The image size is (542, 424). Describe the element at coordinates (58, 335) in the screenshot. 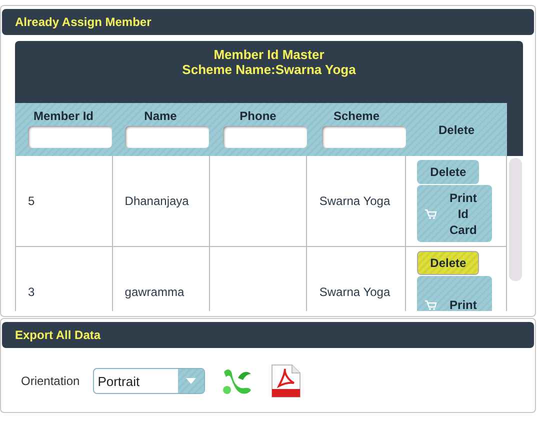

I see `panel-title: Export All Data` at that location.